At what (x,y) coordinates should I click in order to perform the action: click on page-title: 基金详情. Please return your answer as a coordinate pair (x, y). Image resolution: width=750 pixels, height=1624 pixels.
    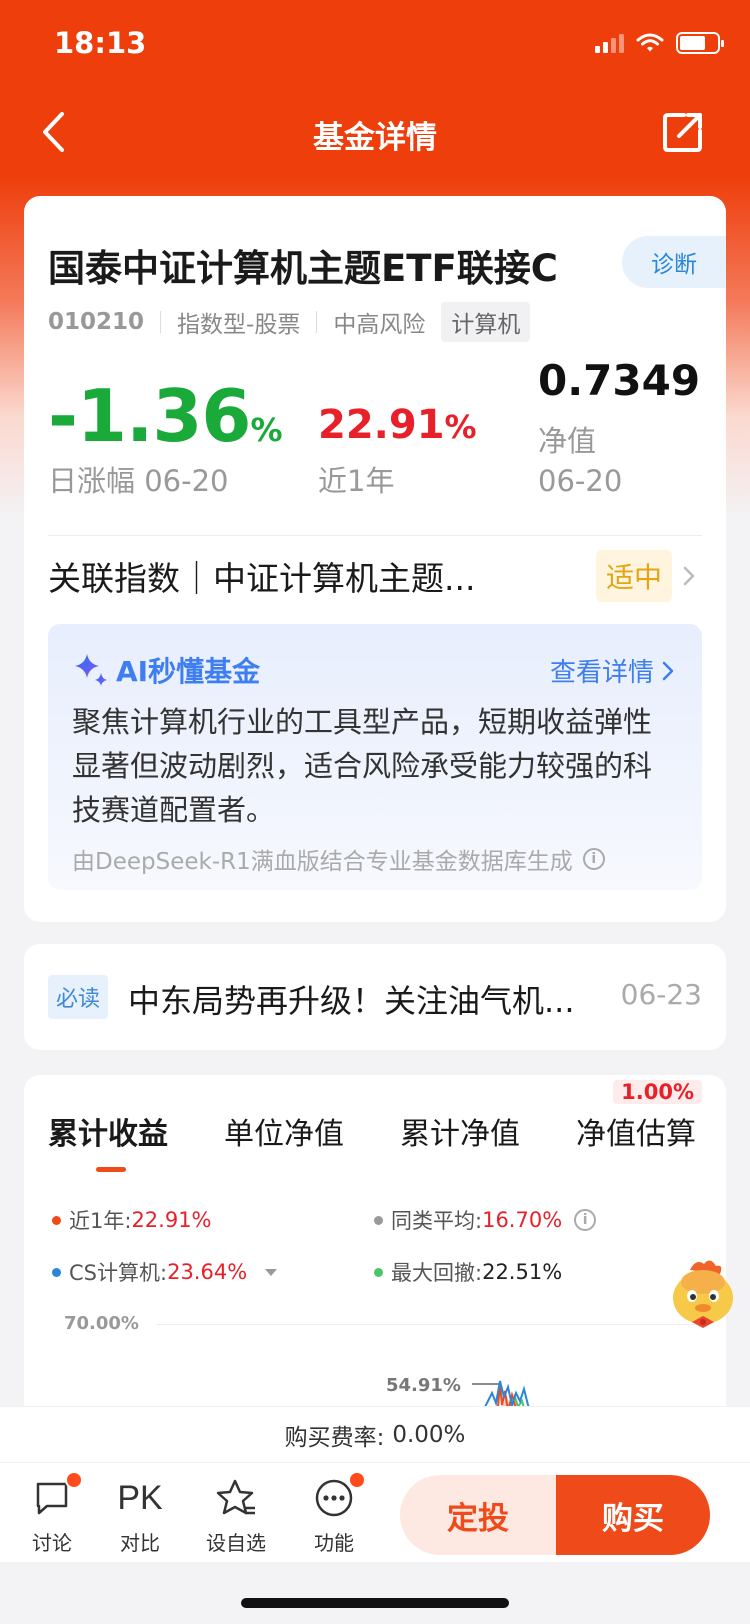
    Looking at the image, I should click on (375, 138).